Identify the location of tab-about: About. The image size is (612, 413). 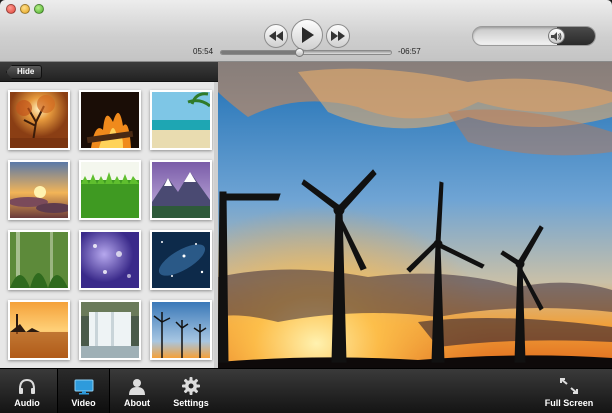
(137, 391).